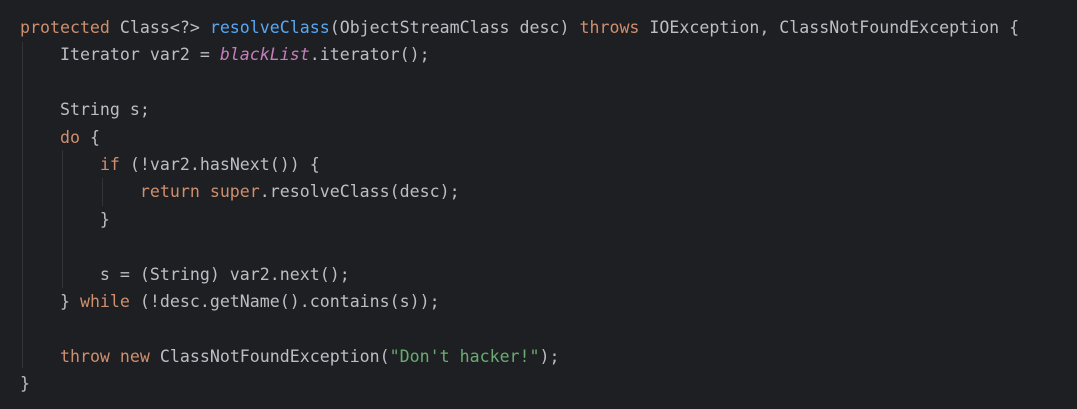 This screenshot has width=1077, height=409. Describe the element at coordinates (199, 192) in the screenshot. I see `code-token: return super` at that location.